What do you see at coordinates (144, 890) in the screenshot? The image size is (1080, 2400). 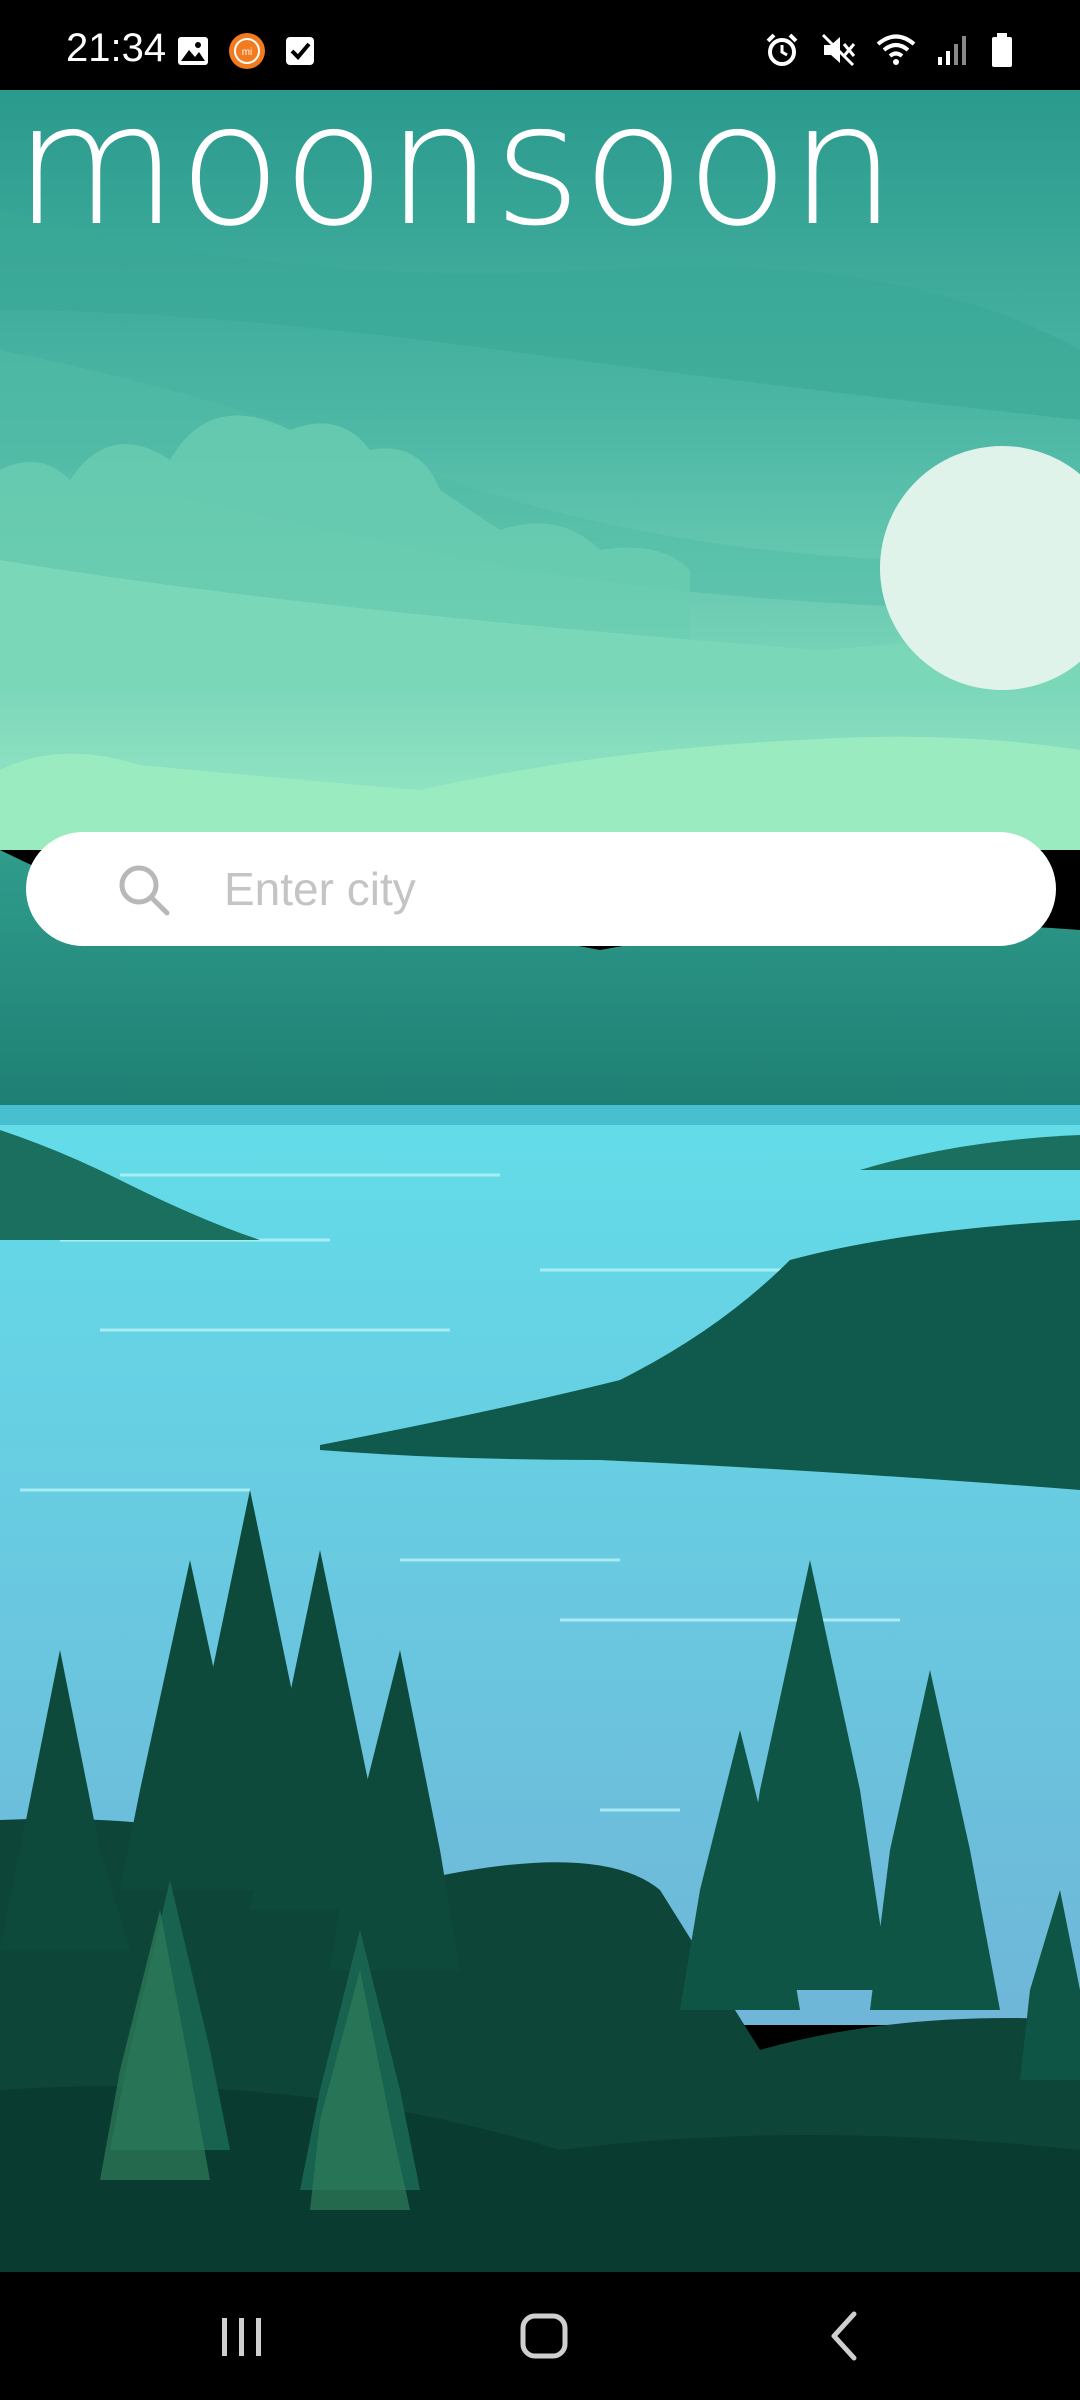 I see `search-icon` at bounding box center [144, 890].